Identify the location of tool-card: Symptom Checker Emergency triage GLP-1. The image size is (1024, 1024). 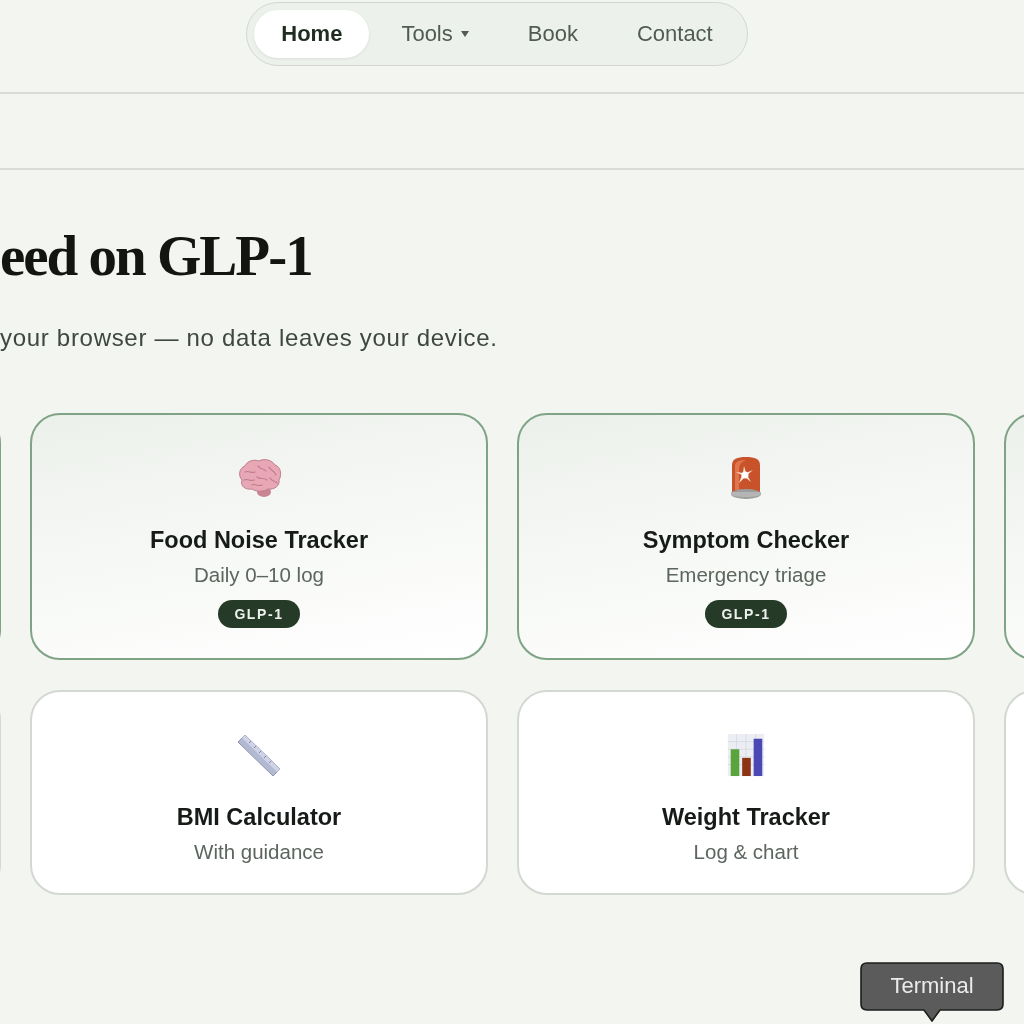
(746, 536).